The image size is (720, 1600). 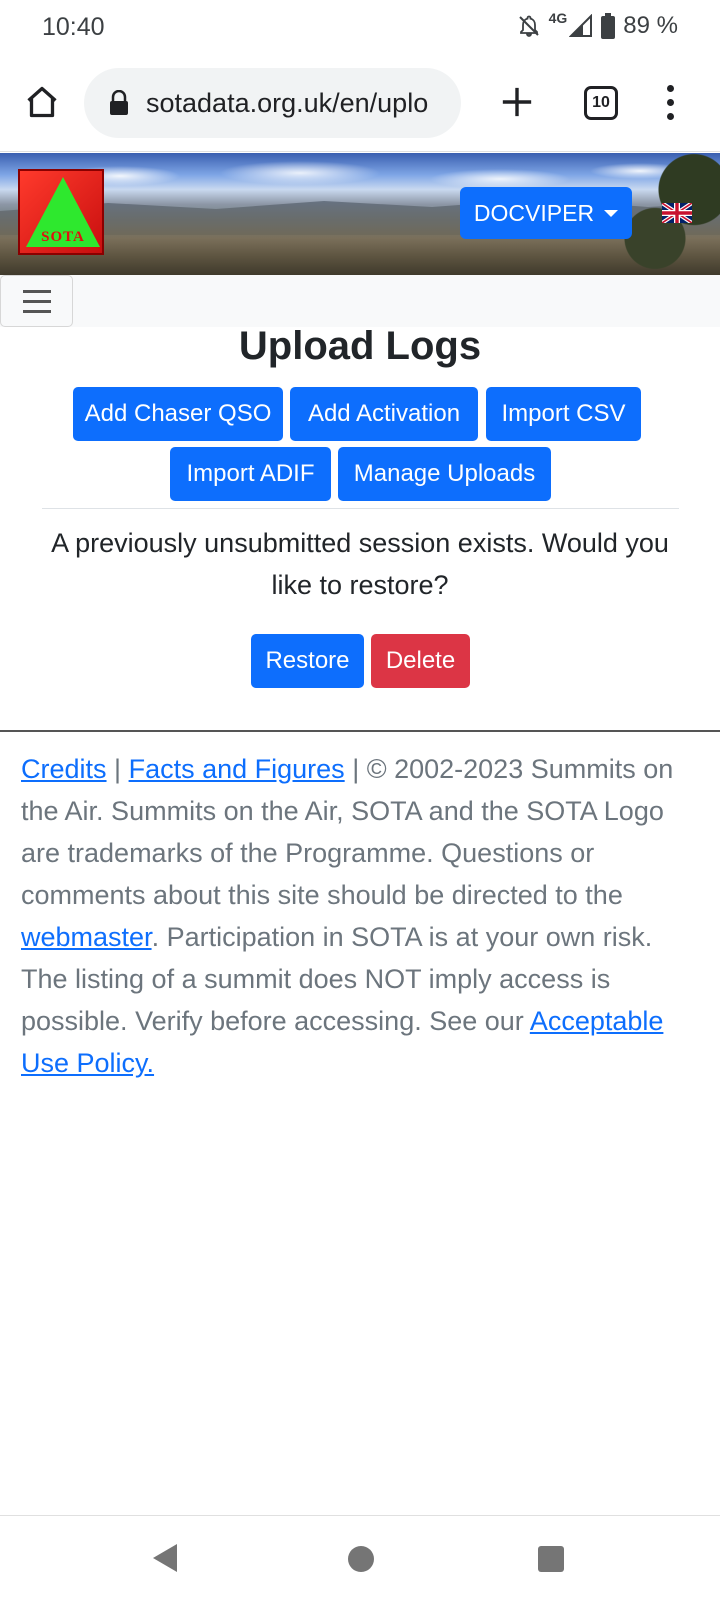 I want to click on address-bar: sotadata.org.uk/en/uplo, so click(x=272, y=103).